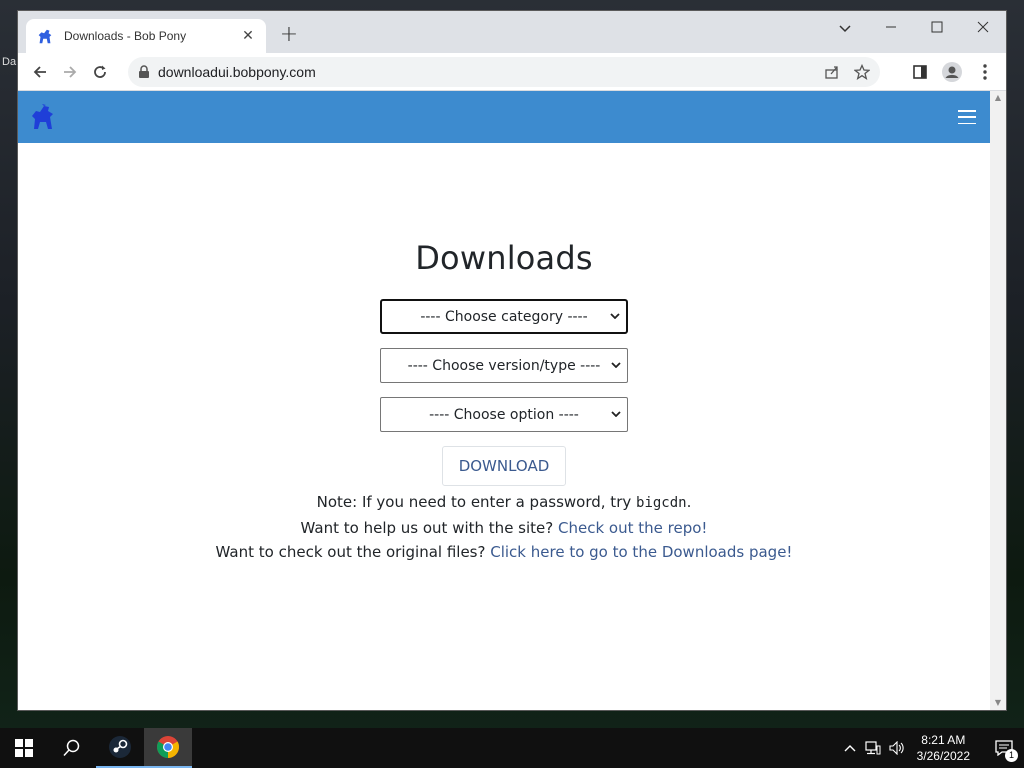 This screenshot has width=1024, height=768. I want to click on search-icon, so click(71, 748).